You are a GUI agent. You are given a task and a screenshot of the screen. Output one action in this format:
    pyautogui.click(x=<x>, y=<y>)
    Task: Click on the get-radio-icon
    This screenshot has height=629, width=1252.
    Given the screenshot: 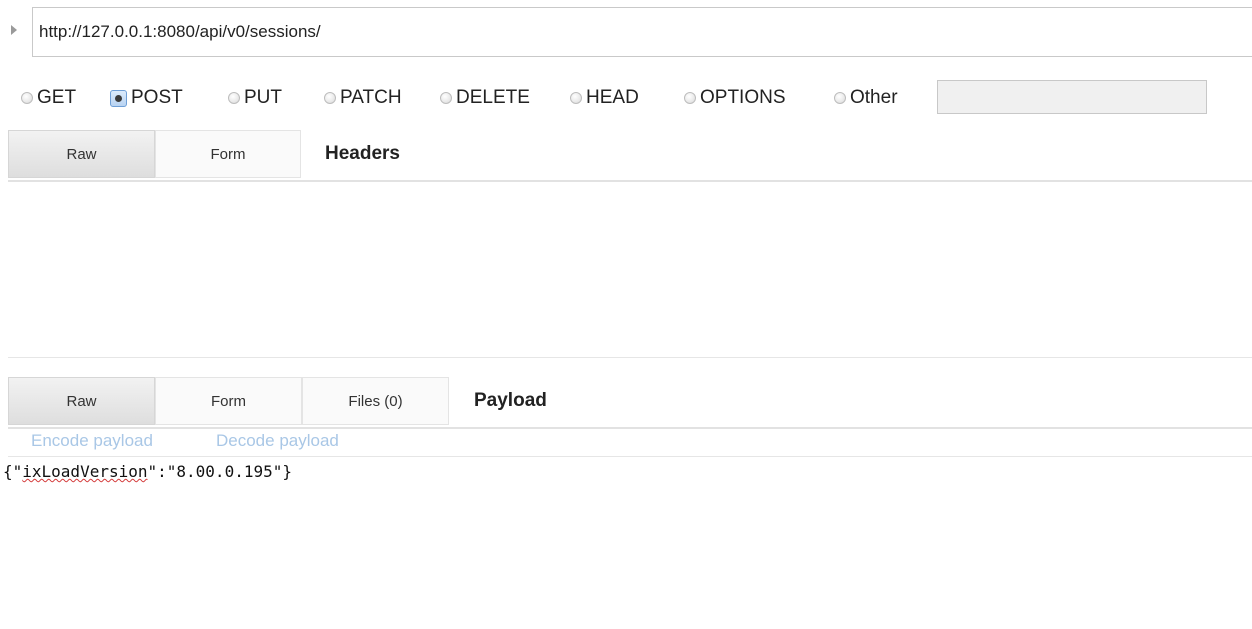 What is the action you would take?
    pyautogui.click(x=27, y=98)
    